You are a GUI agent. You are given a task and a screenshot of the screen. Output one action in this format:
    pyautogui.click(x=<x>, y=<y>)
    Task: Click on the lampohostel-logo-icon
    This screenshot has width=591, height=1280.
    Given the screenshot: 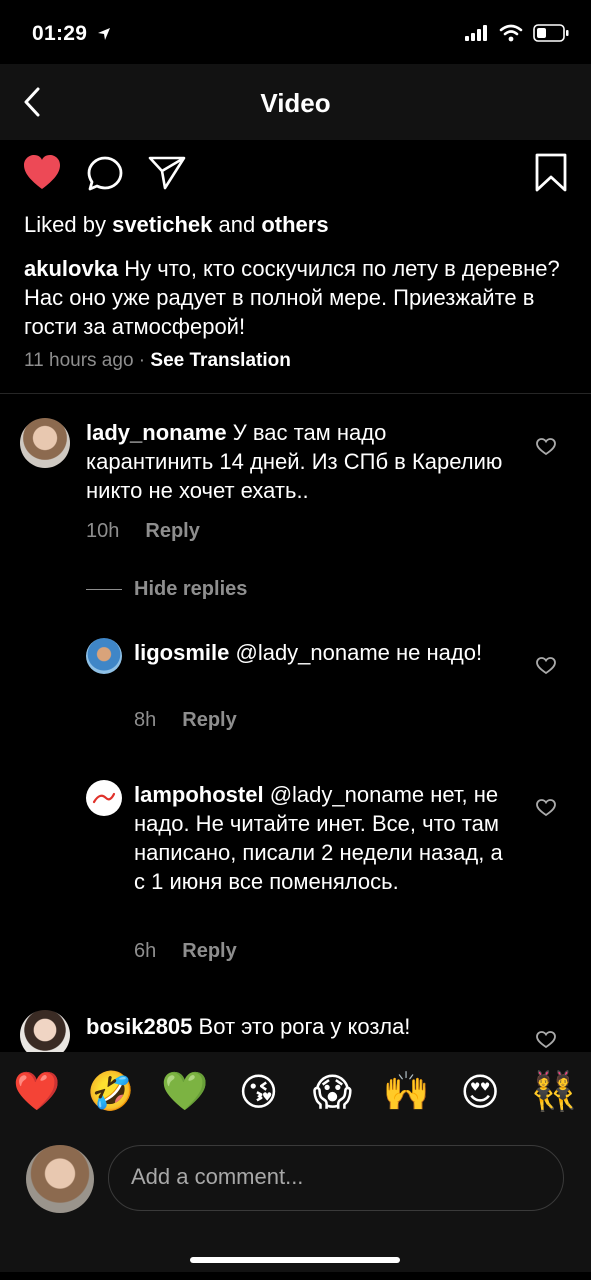 What is the action you would take?
    pyautogui.click(x=104, y=798)
    